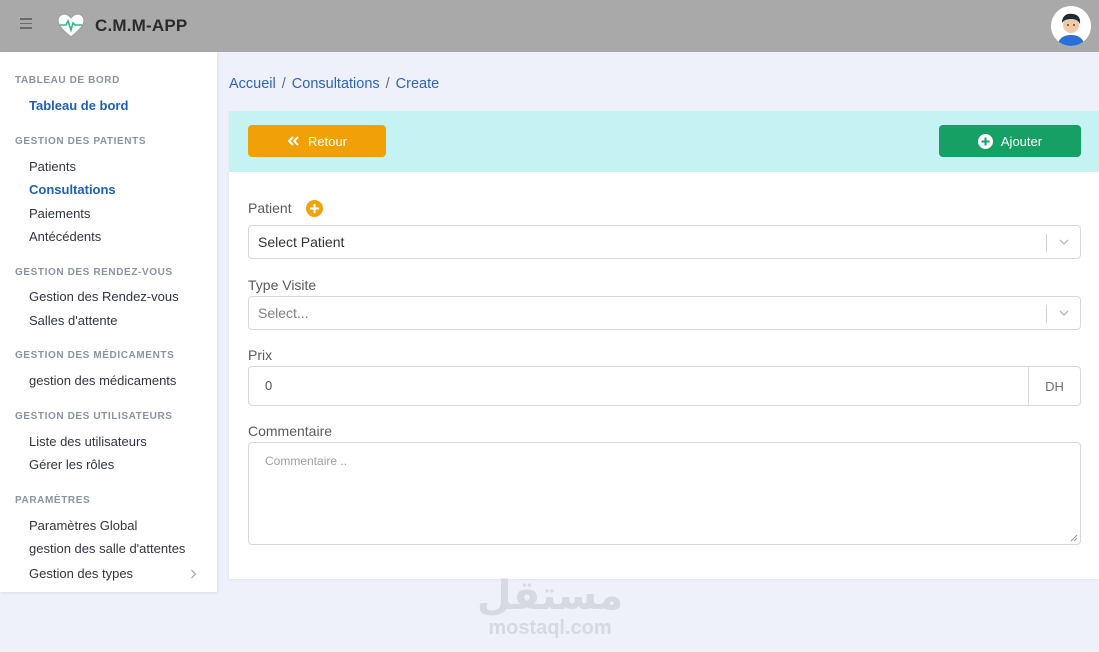 The height and width of the screenshot is (652, 1099). Describe the element at coordinates (27, 25) in the screenshot. I see `hamburger-icon` at that location.